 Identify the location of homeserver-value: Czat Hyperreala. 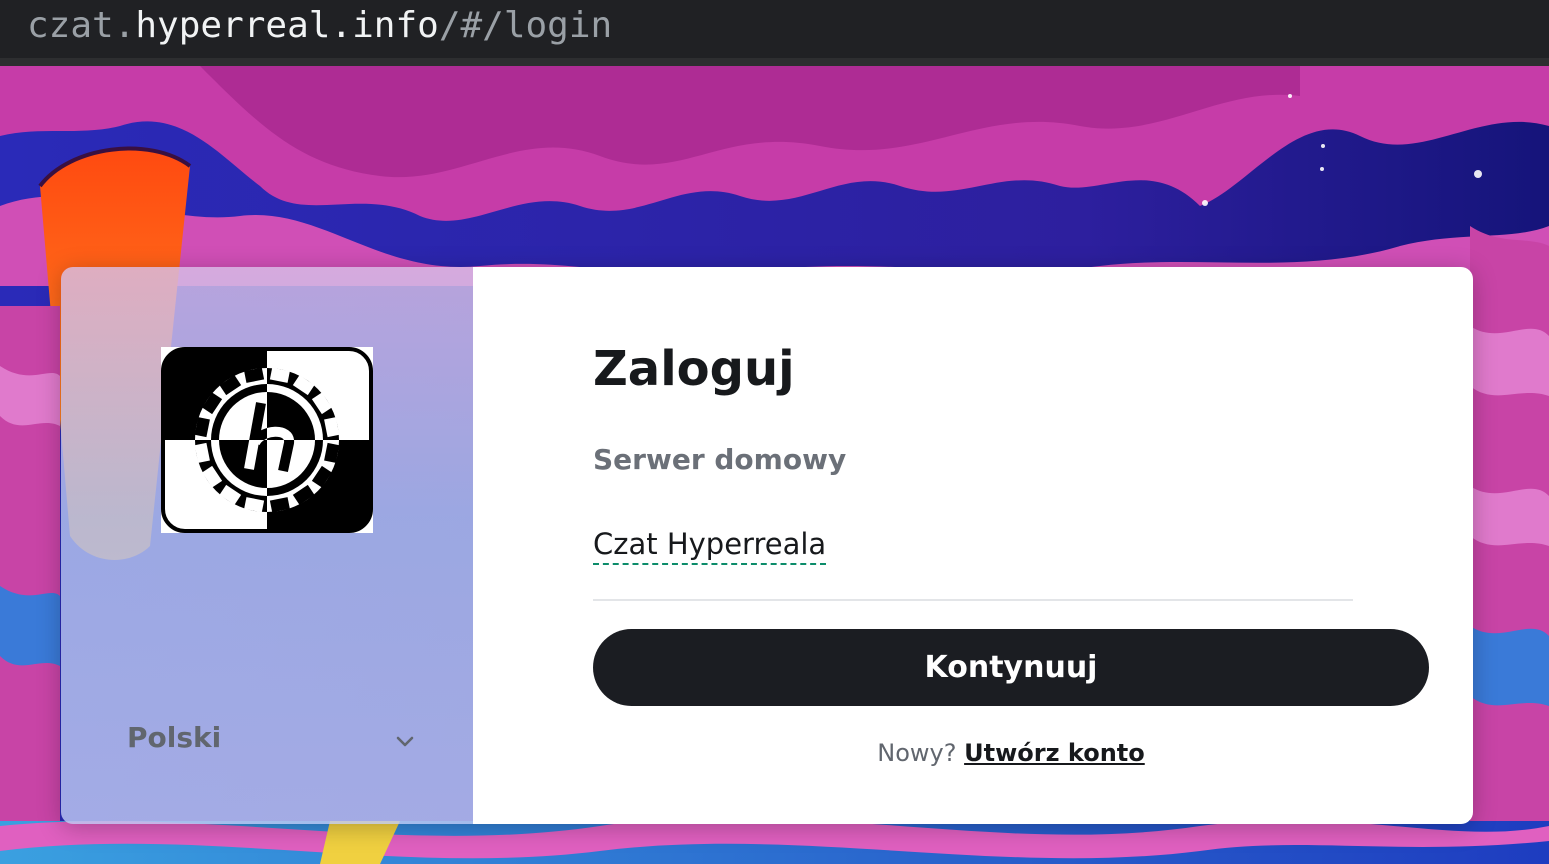
(710, 546).